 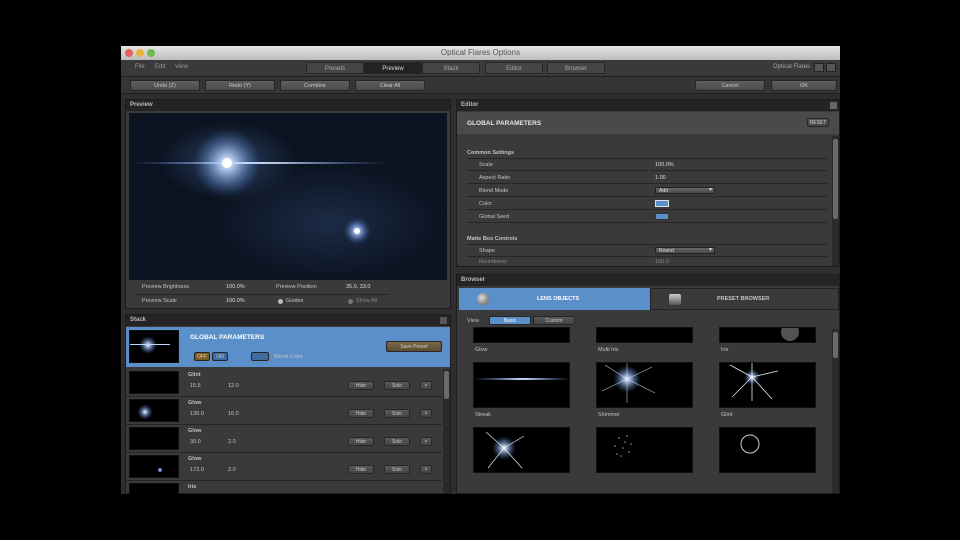 I want to click on show-all-label: Show All, so click(x=367, y=301).